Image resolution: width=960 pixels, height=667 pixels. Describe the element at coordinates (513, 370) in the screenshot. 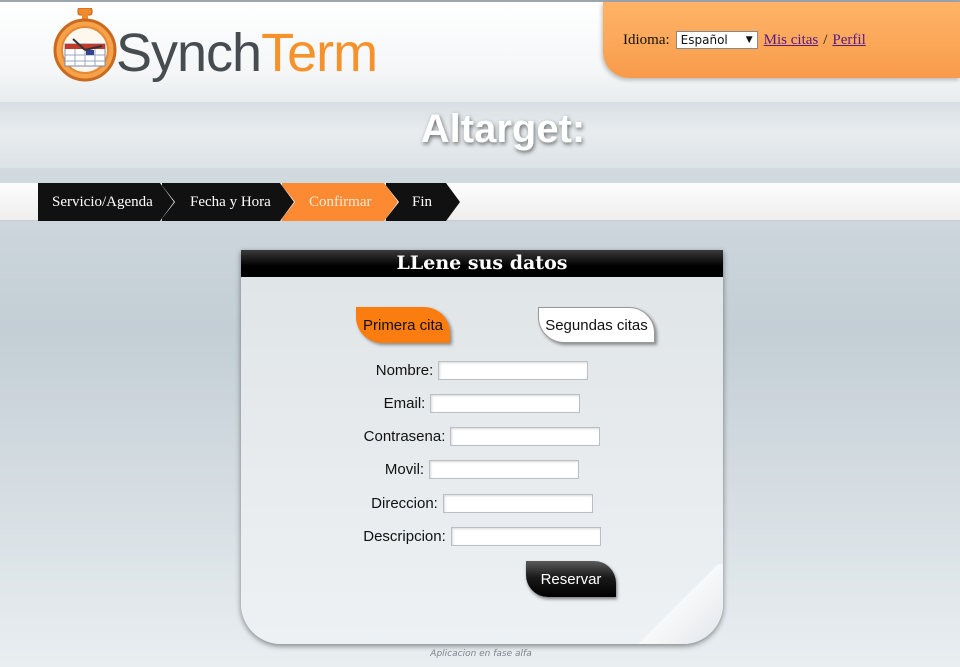

I see `nombre-input` at that location.